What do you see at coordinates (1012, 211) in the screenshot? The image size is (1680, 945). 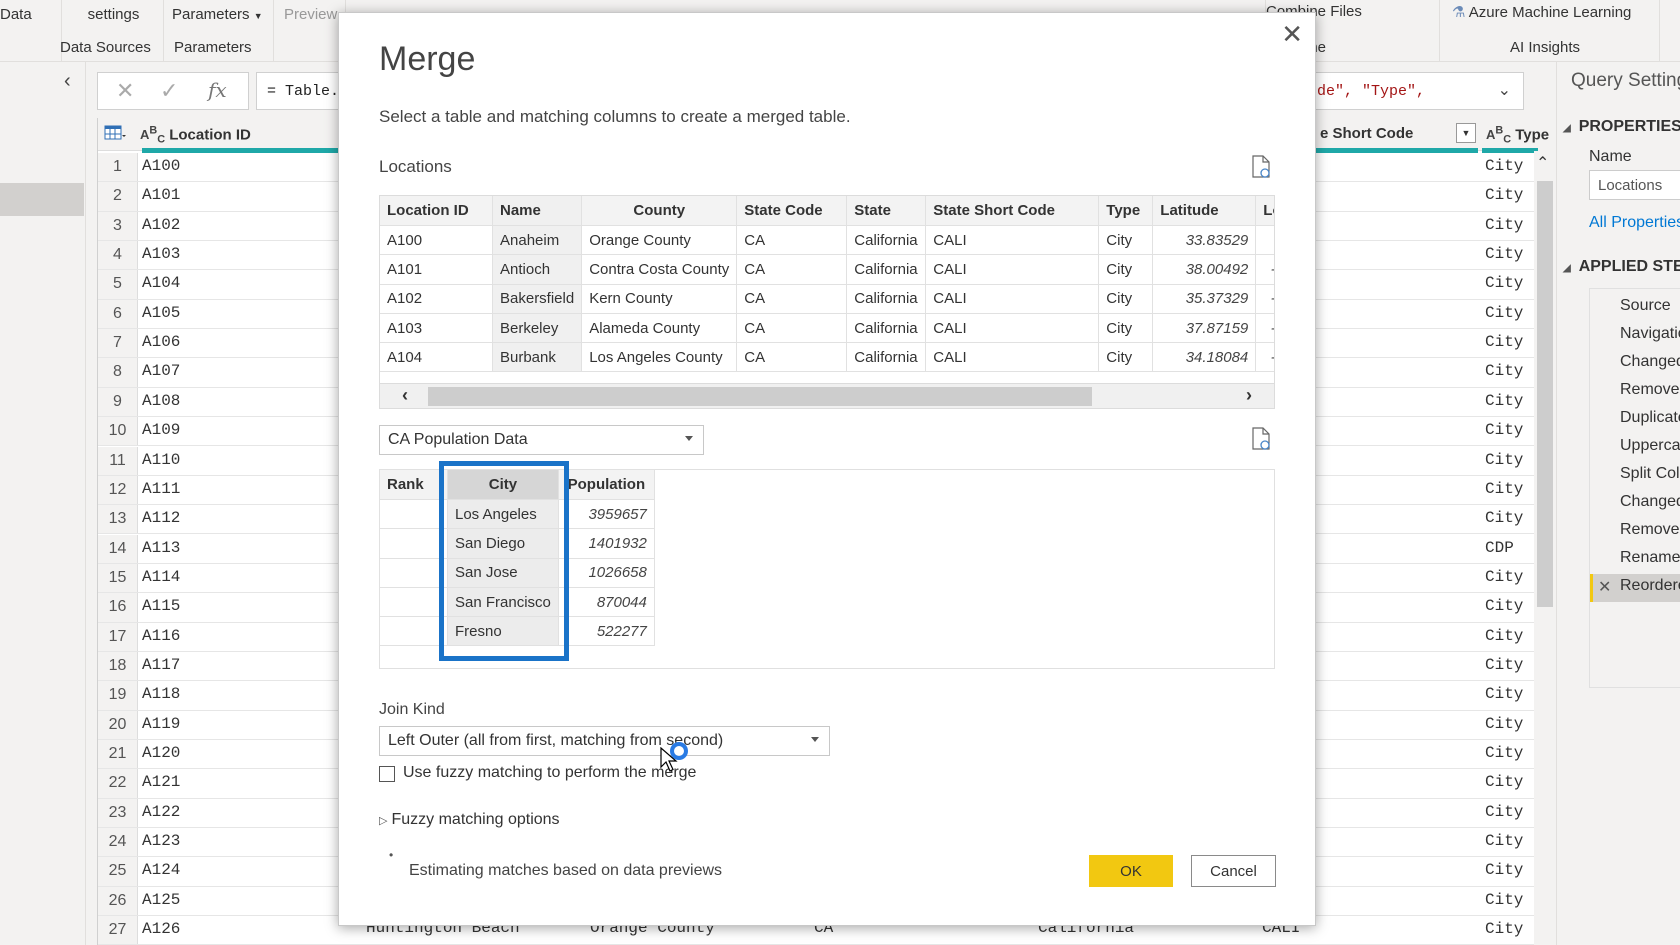 I see `column-header: State Short Code` at bounding box center [1012, 211].